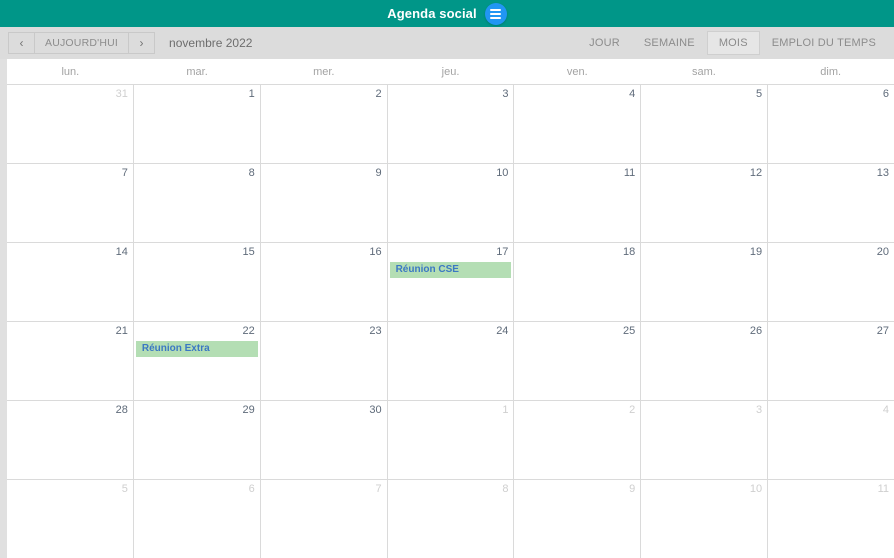 The height and width of the screenshot is (558, 894). Describe the element at coordinates (197, 282) in the screenshot. I see `day-cell: 15` at that location.